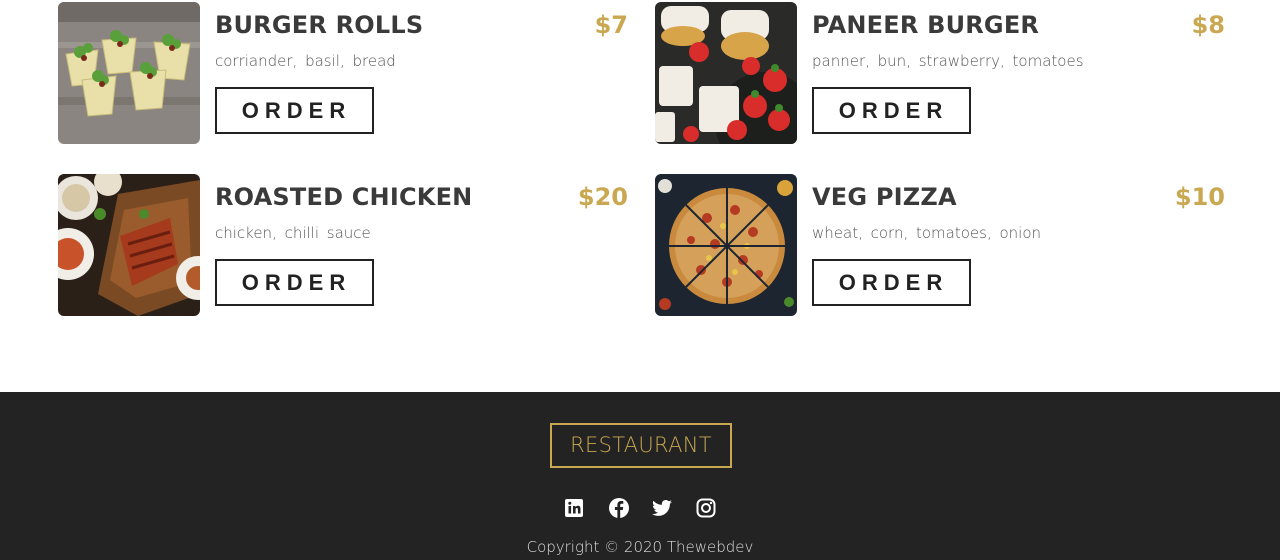  I want to click on item-description: chicken, chilli sauce, so click(293, 233).